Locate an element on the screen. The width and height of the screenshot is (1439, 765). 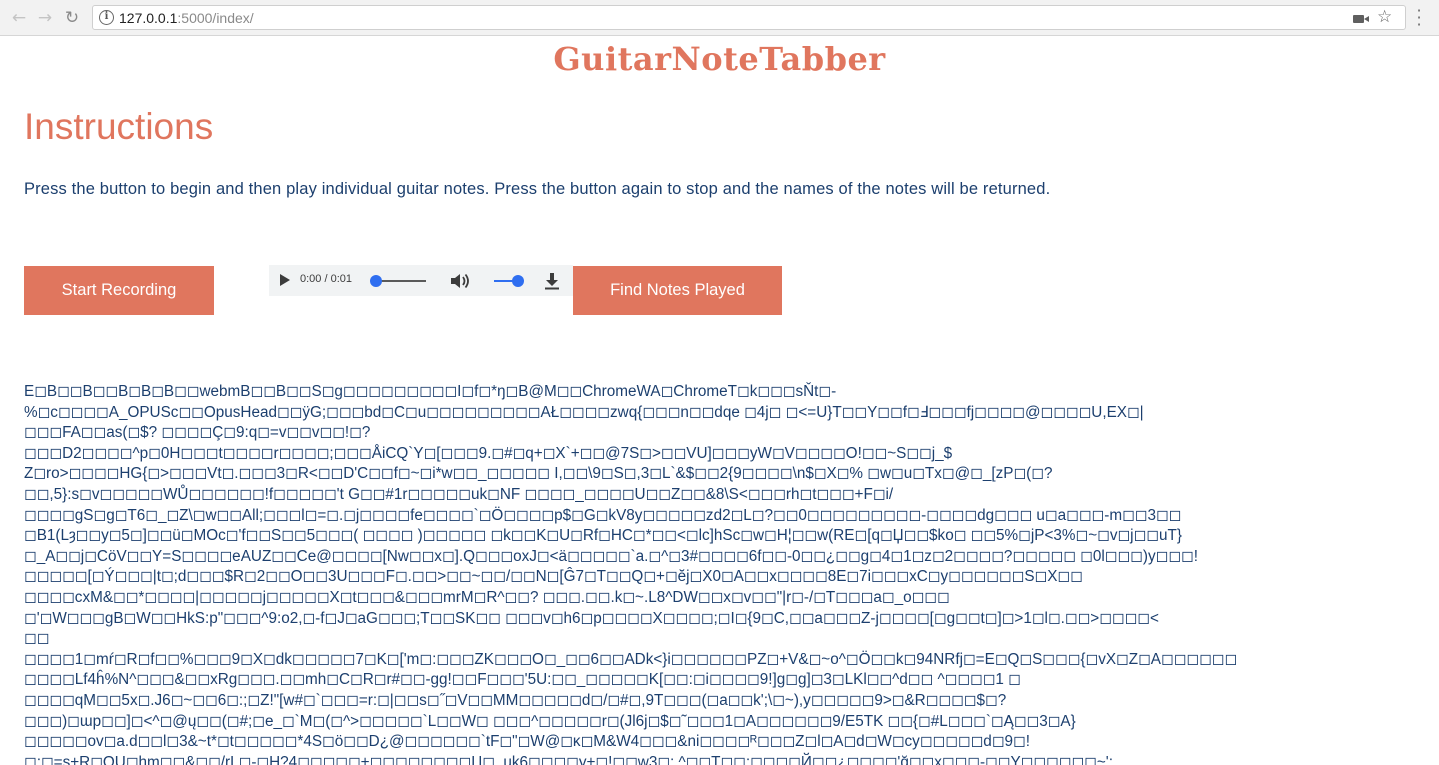
audio-time: 0:00 / 0:01 is located at coordinates (326, 279).